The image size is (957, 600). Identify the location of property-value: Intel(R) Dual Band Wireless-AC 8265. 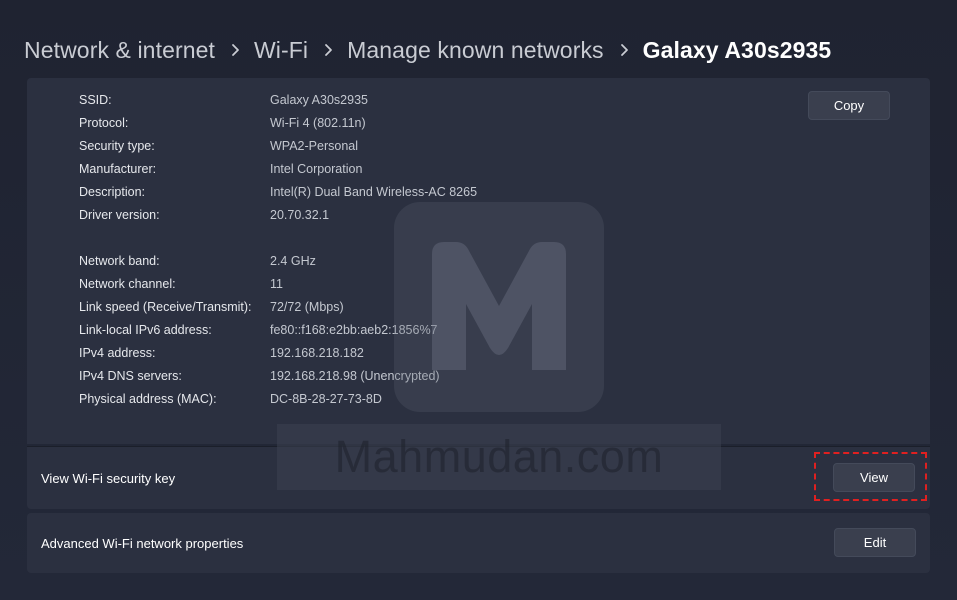
(374, 192).